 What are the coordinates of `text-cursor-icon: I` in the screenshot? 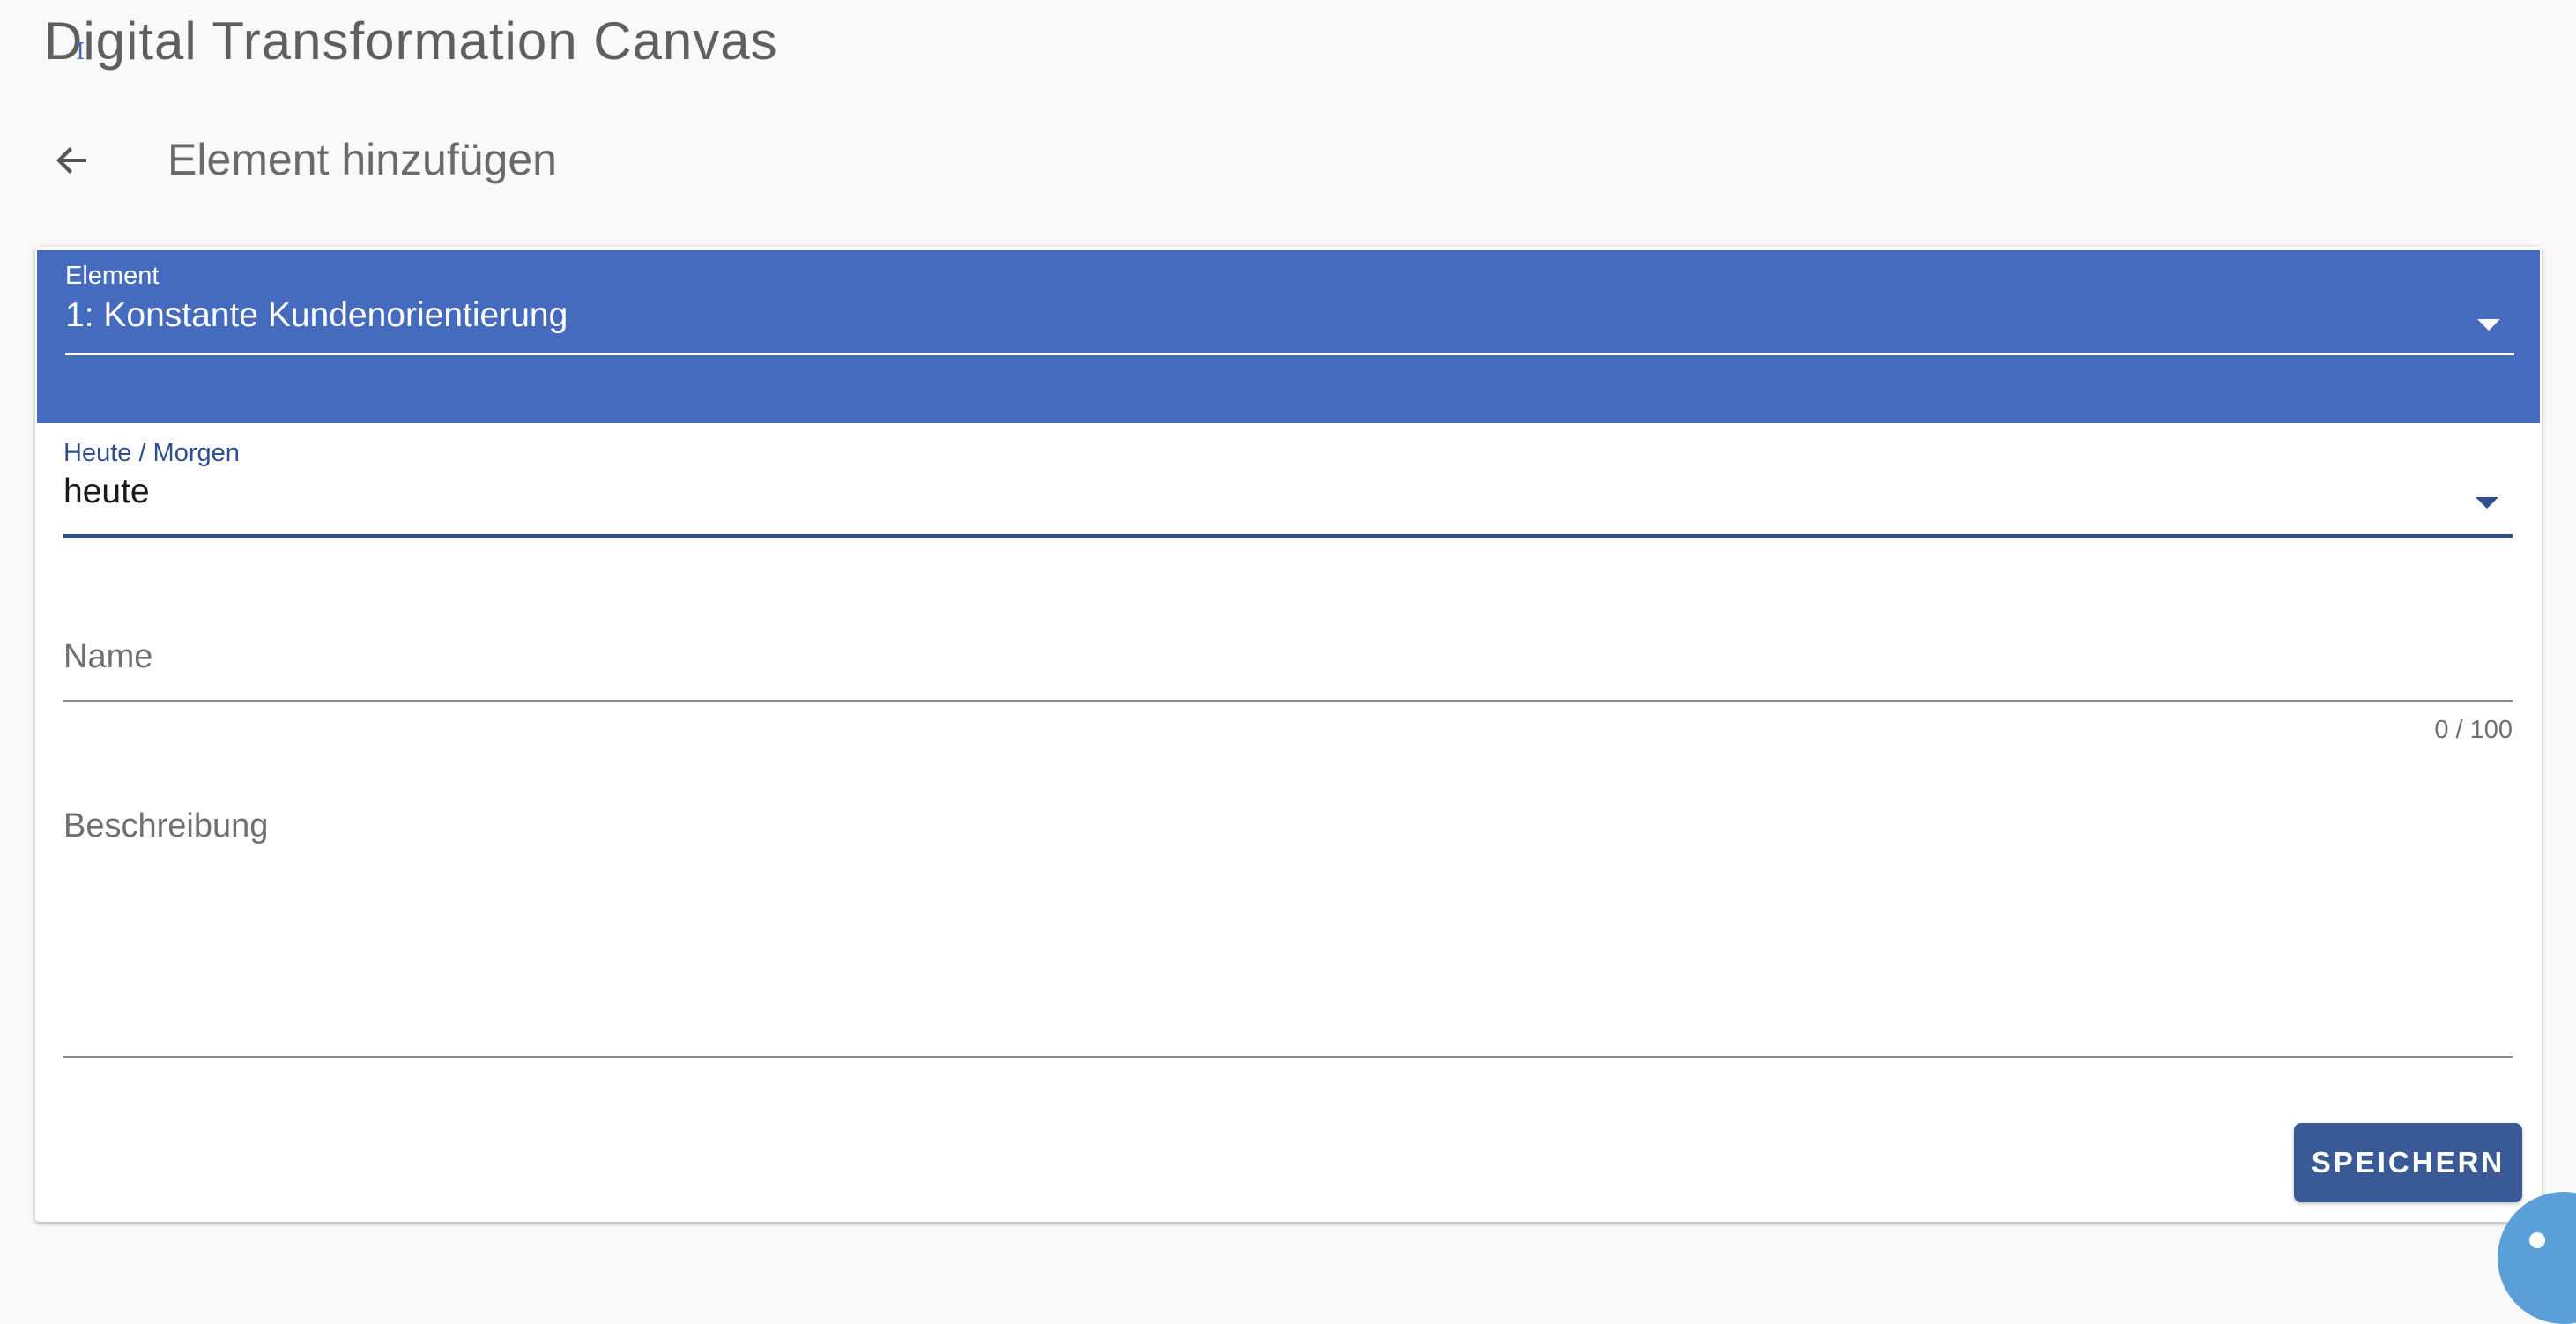 It's located at (80, 52).